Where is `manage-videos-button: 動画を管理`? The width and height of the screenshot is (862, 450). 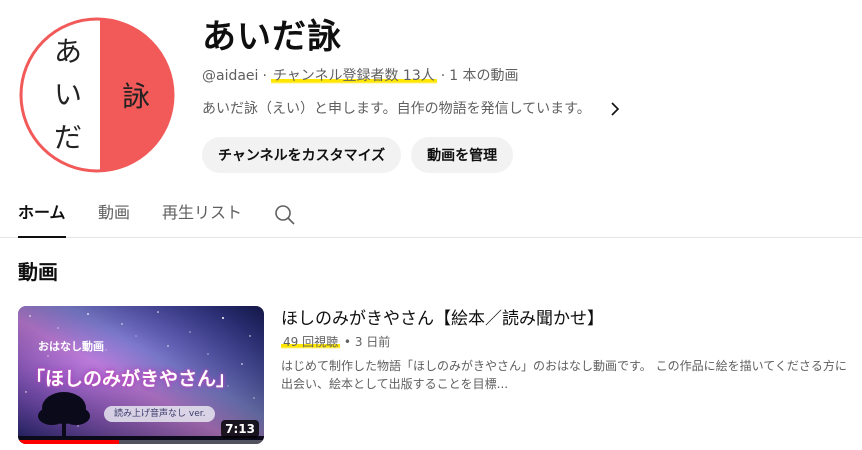
manage-videos-button: 動画を管理 is located at coordinates (462, 155).